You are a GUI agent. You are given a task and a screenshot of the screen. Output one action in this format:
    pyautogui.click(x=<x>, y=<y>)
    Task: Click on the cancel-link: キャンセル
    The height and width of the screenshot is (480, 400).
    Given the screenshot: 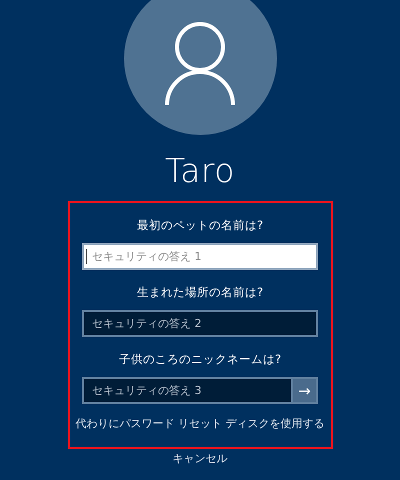 What is the action you would take?
    pyautogui.click(x=200, y=459)
    